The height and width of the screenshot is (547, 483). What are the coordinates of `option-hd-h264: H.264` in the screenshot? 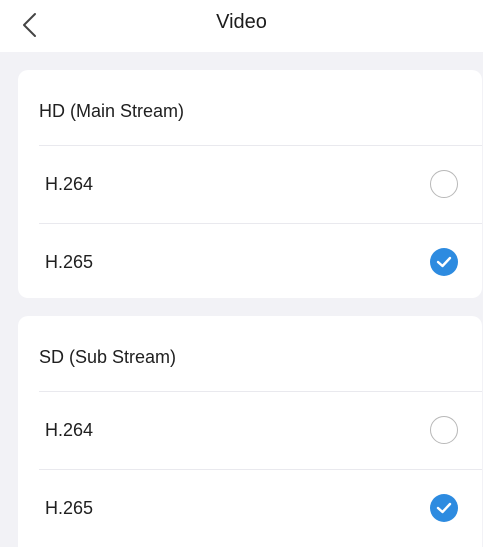 It's located at (250, 184).